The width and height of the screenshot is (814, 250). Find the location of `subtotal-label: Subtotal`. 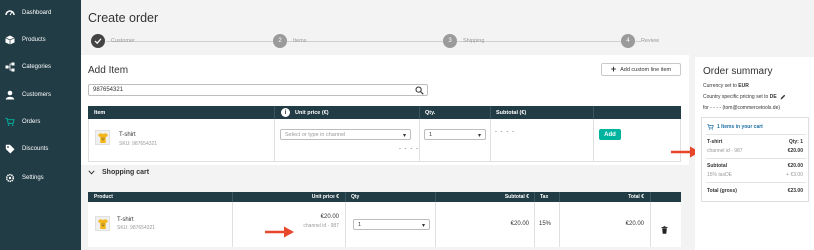

subtotal-label: Subtotal is located at coordinates (717, 166).